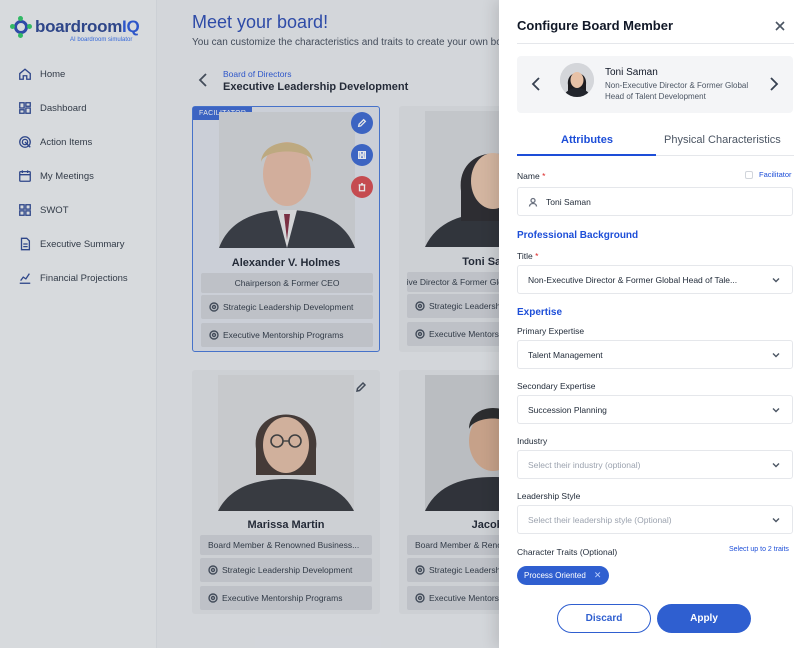  I want to click on sidebar-item-label: Executive Summary, so click(82, 244).